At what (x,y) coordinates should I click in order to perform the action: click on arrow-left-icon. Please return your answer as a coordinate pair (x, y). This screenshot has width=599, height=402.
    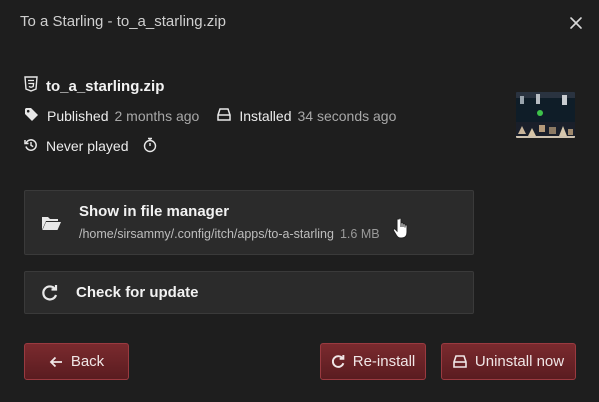
    Looking at the image, I should click on (56, 362).